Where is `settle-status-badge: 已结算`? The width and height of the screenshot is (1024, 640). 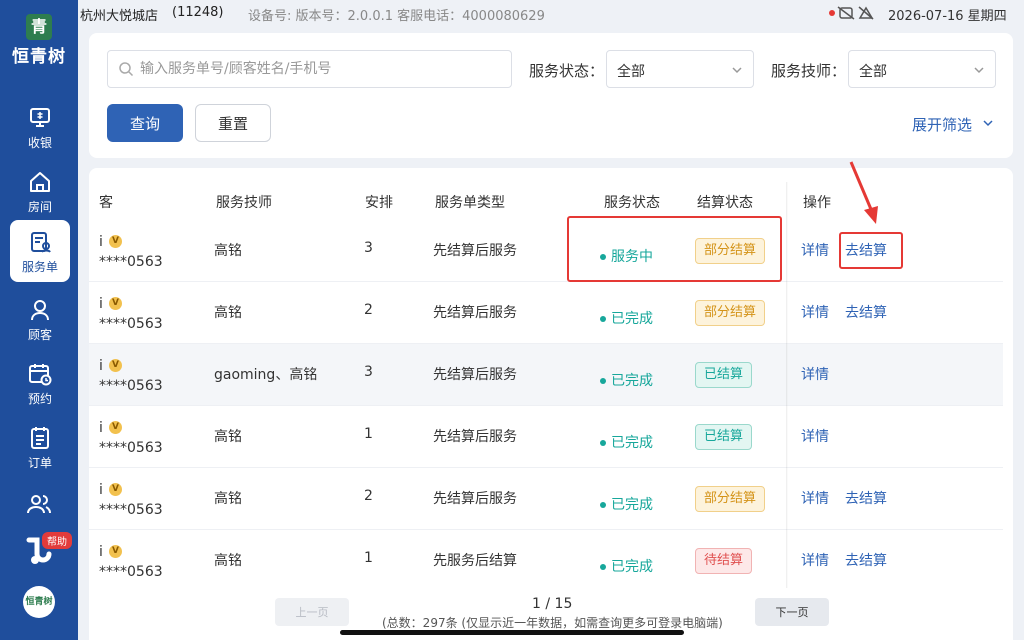
settle-status-badge: 已结算 is located at coordinates (724, 375).